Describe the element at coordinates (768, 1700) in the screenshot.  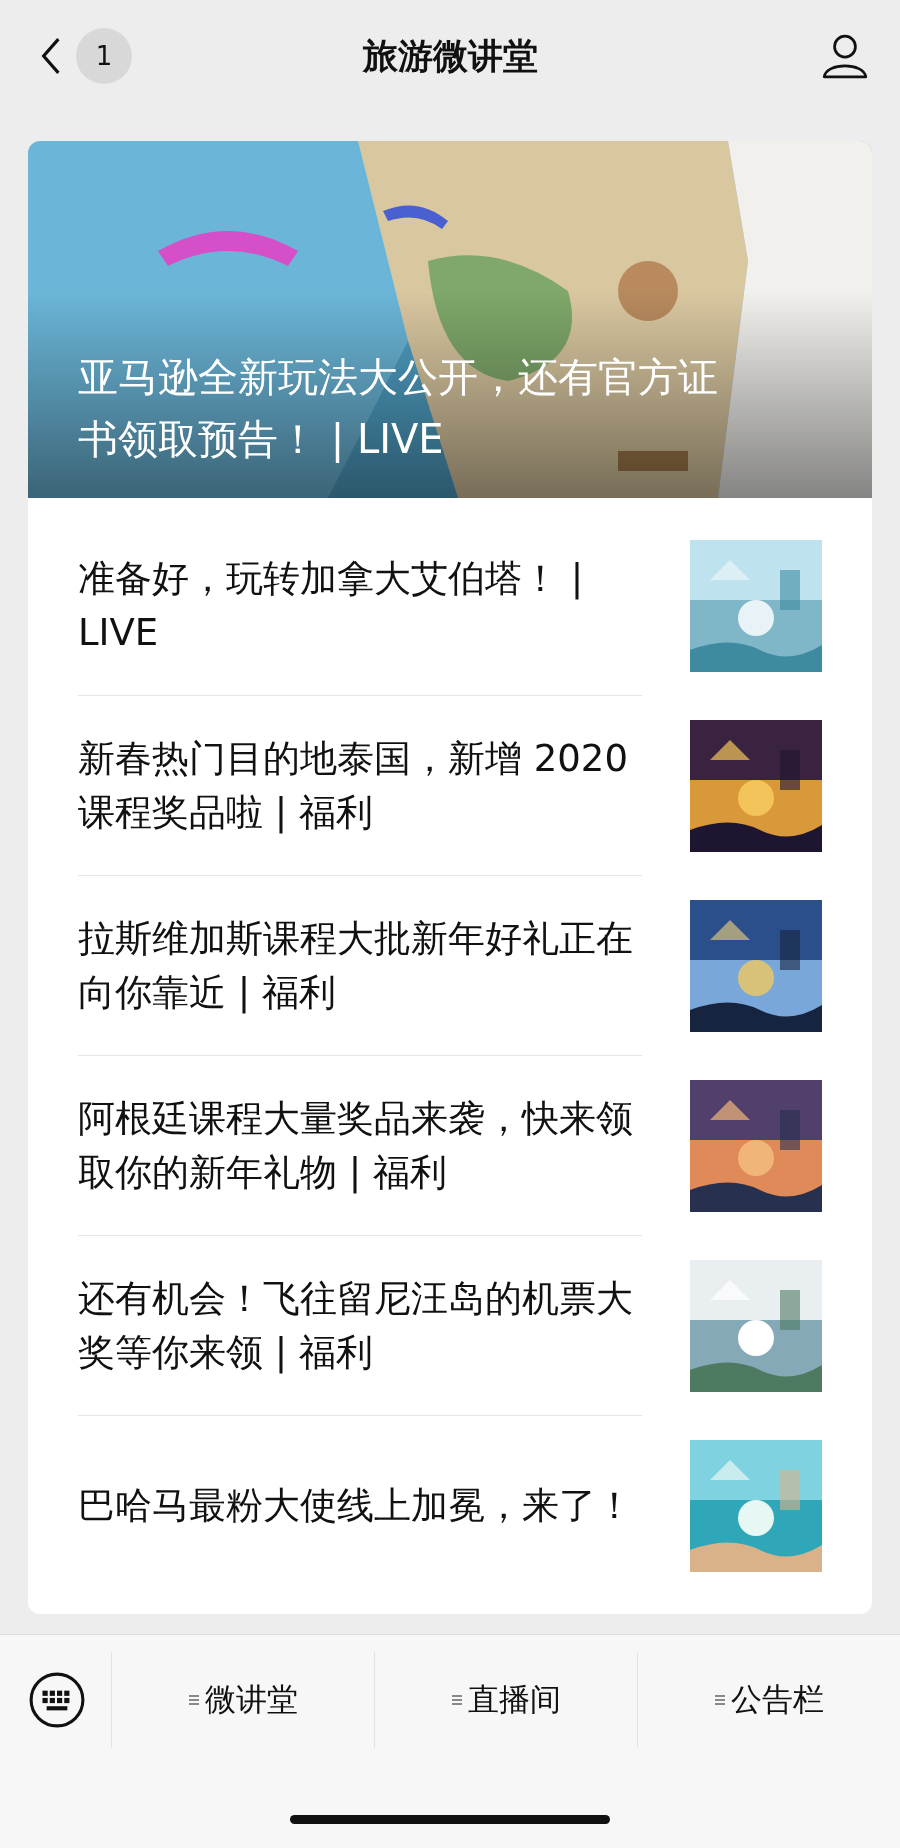
I see `menu-tab: 公告栏` at that location.